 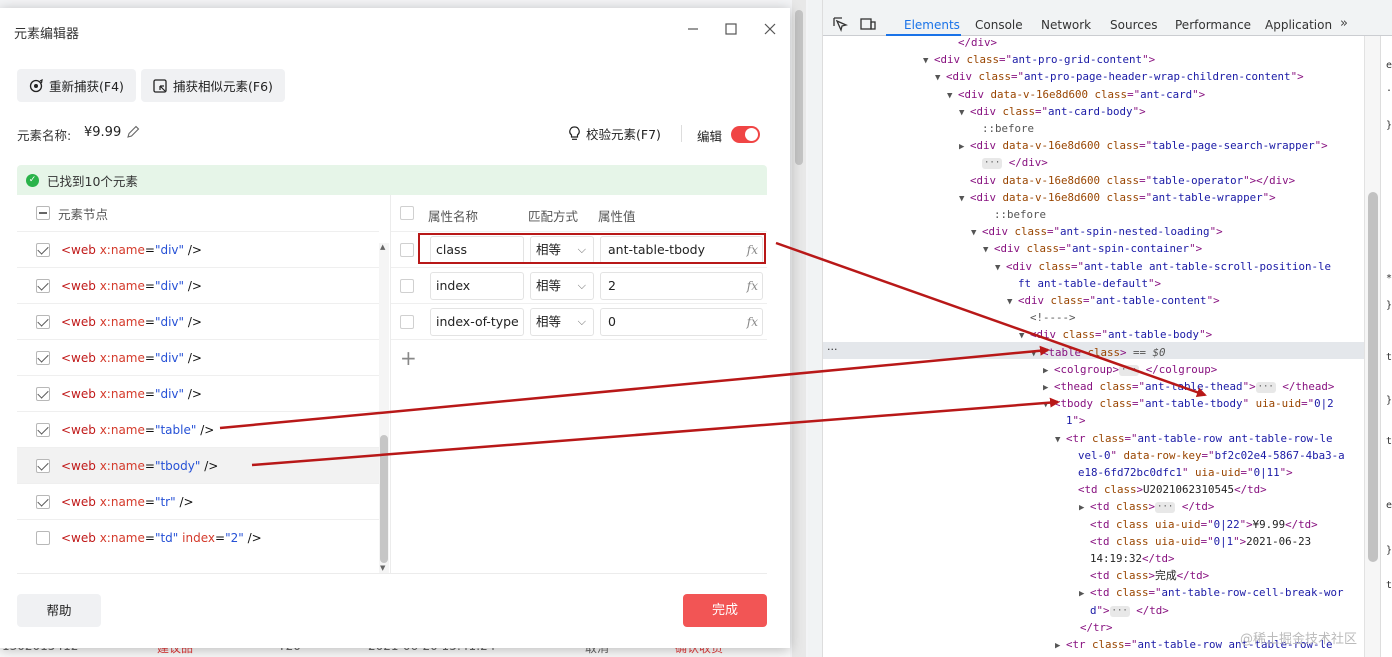 I want to click on dom-line: 14:19:32</td>, so click(x=1127, y=558).